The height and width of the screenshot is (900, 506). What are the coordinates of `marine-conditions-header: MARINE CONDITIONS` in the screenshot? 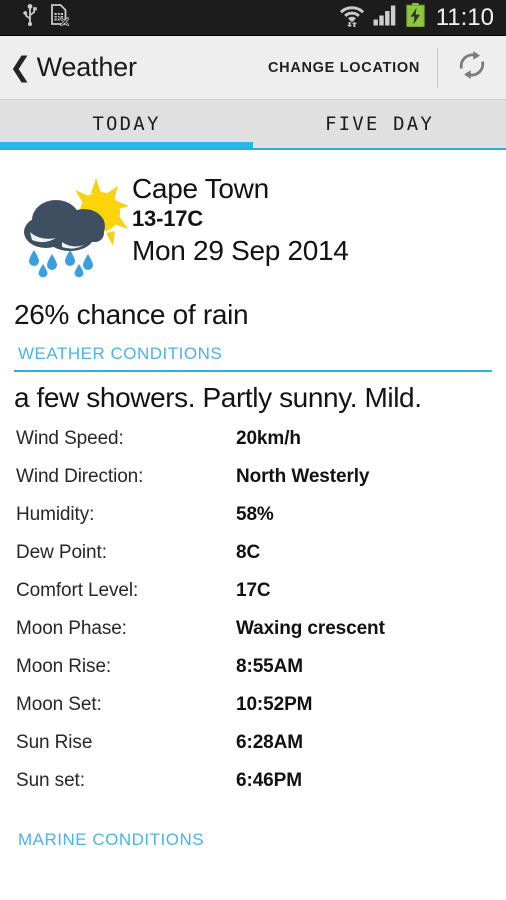 It's located at (111, 839).